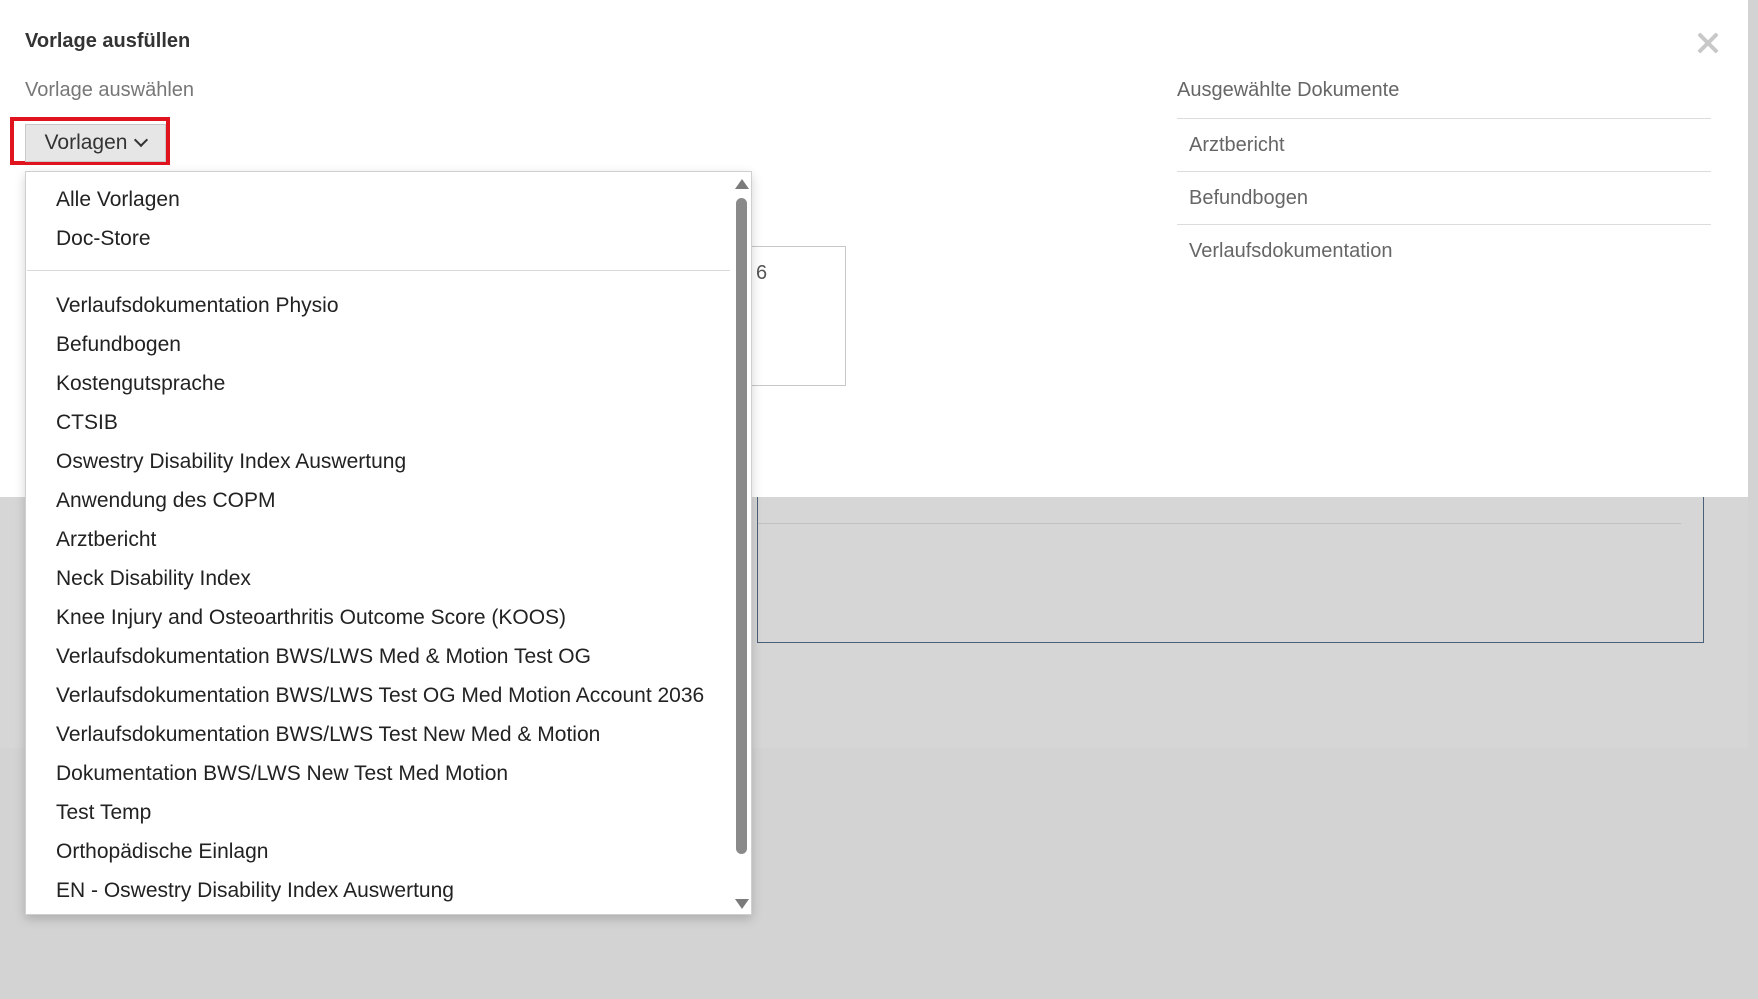  I want to click on scroll-thumb, so click(741, 526).